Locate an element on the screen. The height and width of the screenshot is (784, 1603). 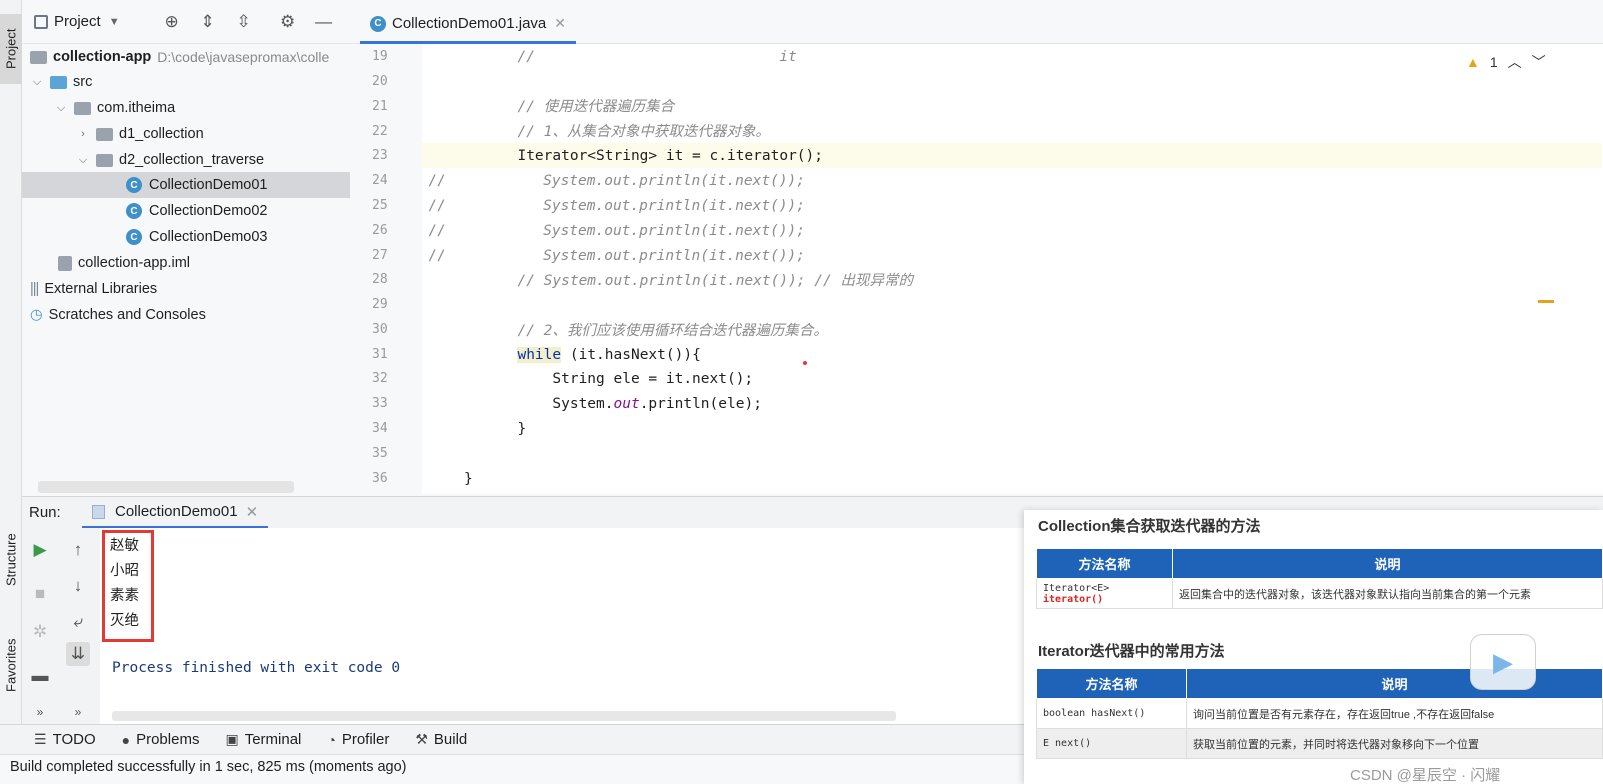
code-line-30: // 2、我们应该使用循环结合迭代器遍历集合。 is located at coordinates (1012, 329).